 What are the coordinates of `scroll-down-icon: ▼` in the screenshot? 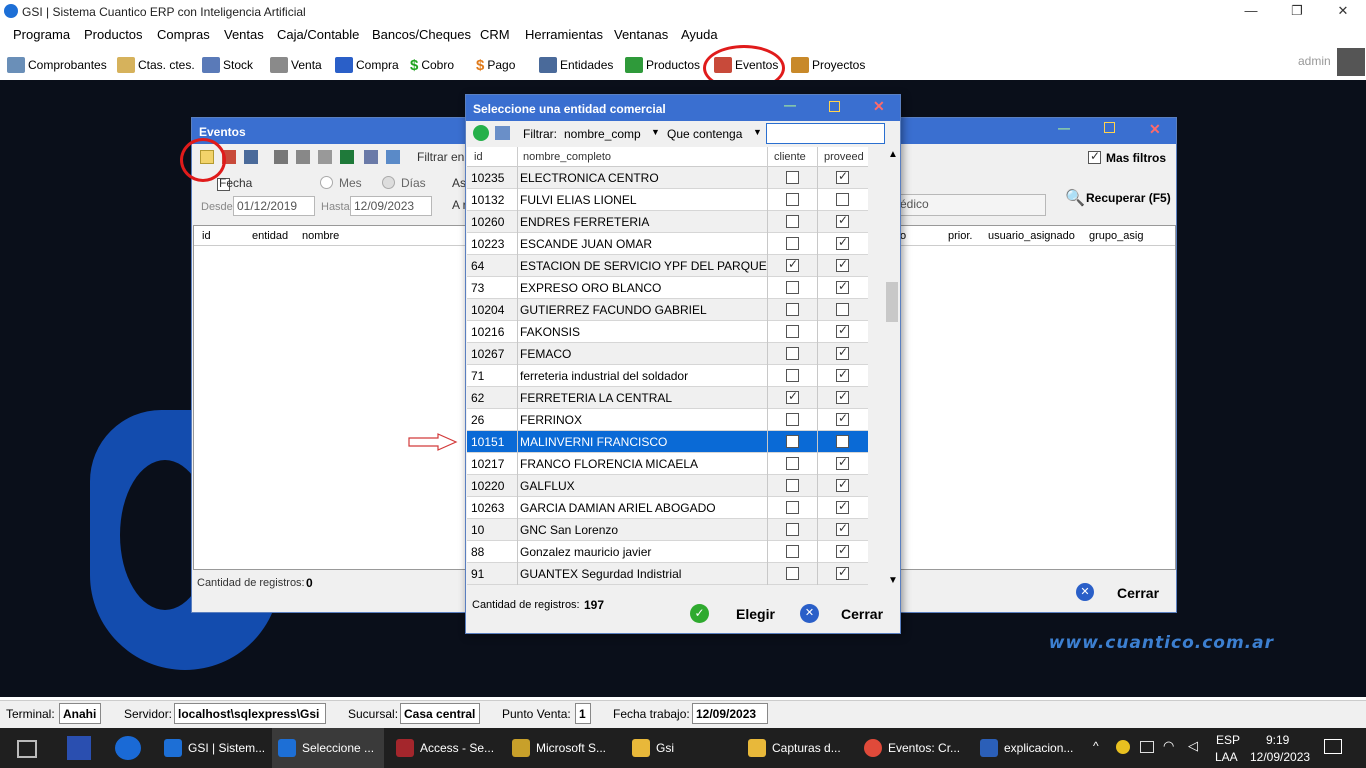 It's located at (893, 580).